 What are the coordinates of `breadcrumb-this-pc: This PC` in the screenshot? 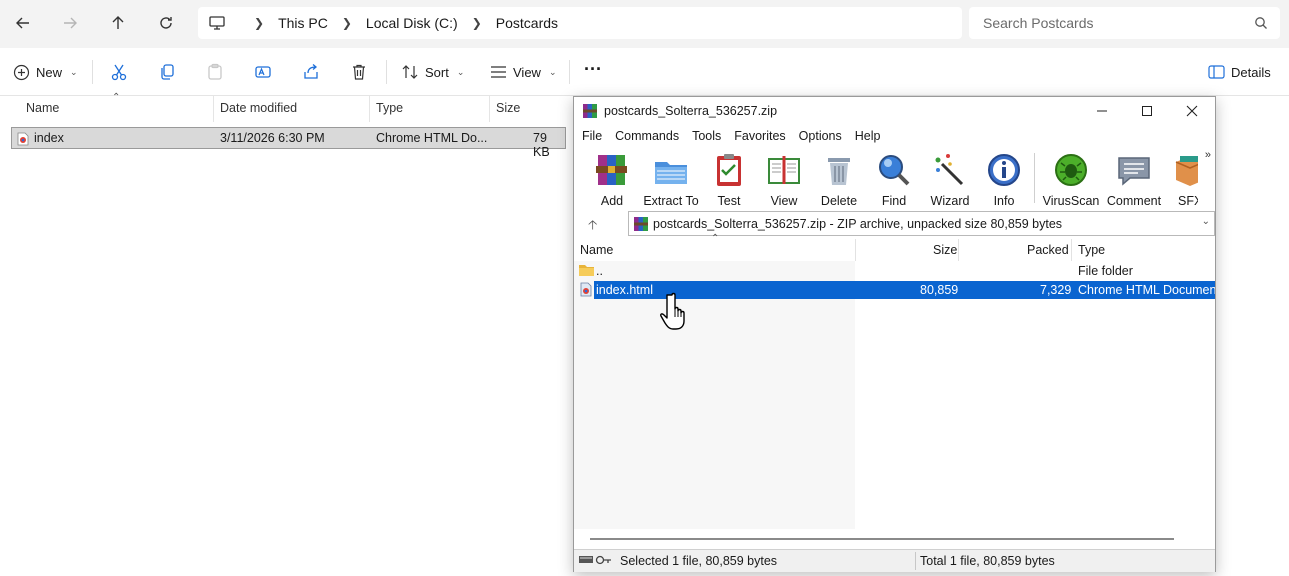 It's located at (303, 23).